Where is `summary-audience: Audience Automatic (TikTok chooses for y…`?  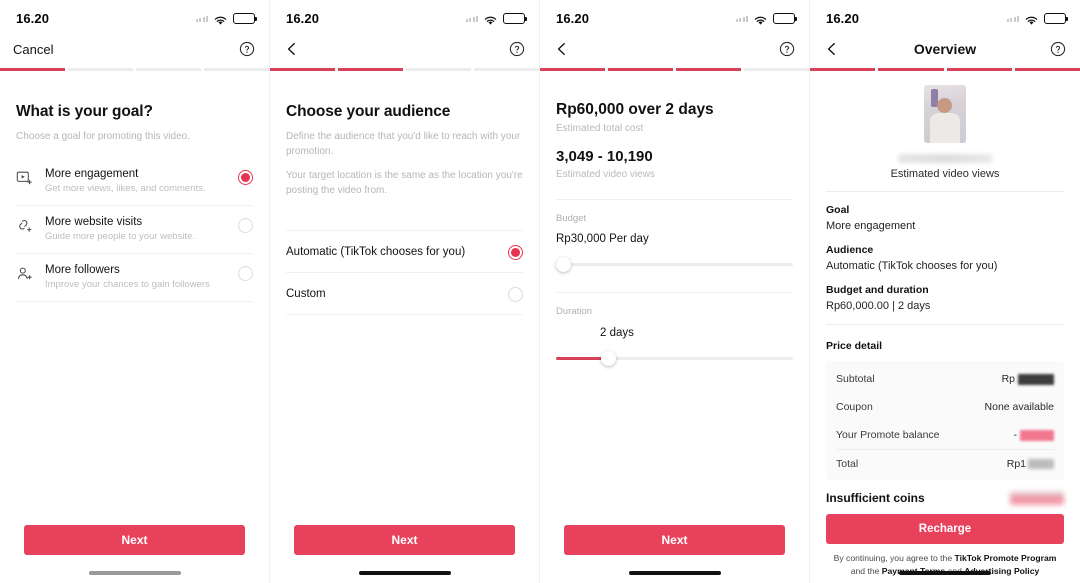 summary-audience: Audience Automatic (TikTok chooses for y… is located at coordinates (945, 258).